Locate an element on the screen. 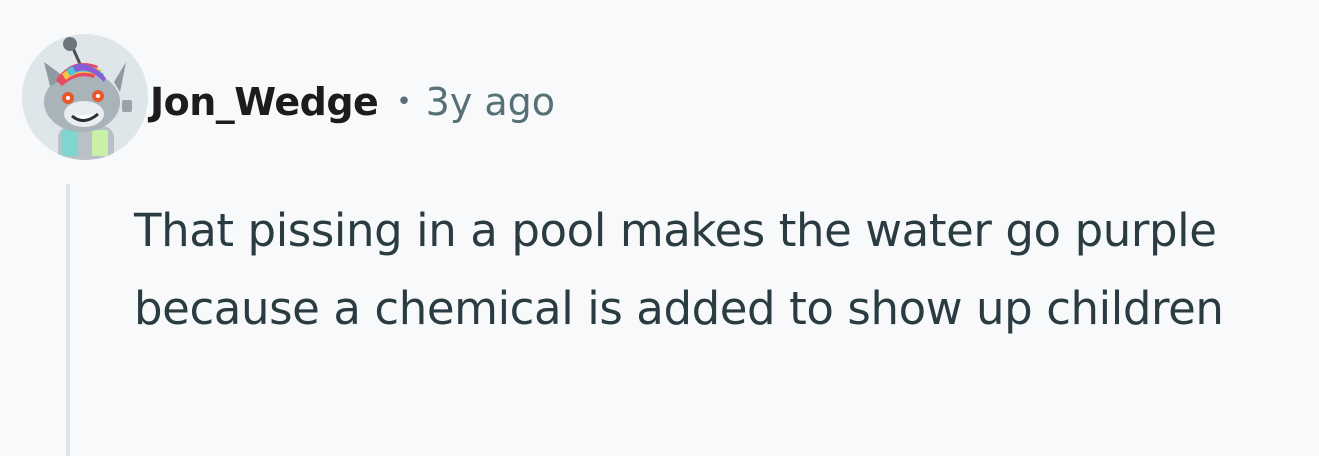 This screenshot has width=1319, height=456. snoo-avatar-icon is located at coordinates (85, 97).